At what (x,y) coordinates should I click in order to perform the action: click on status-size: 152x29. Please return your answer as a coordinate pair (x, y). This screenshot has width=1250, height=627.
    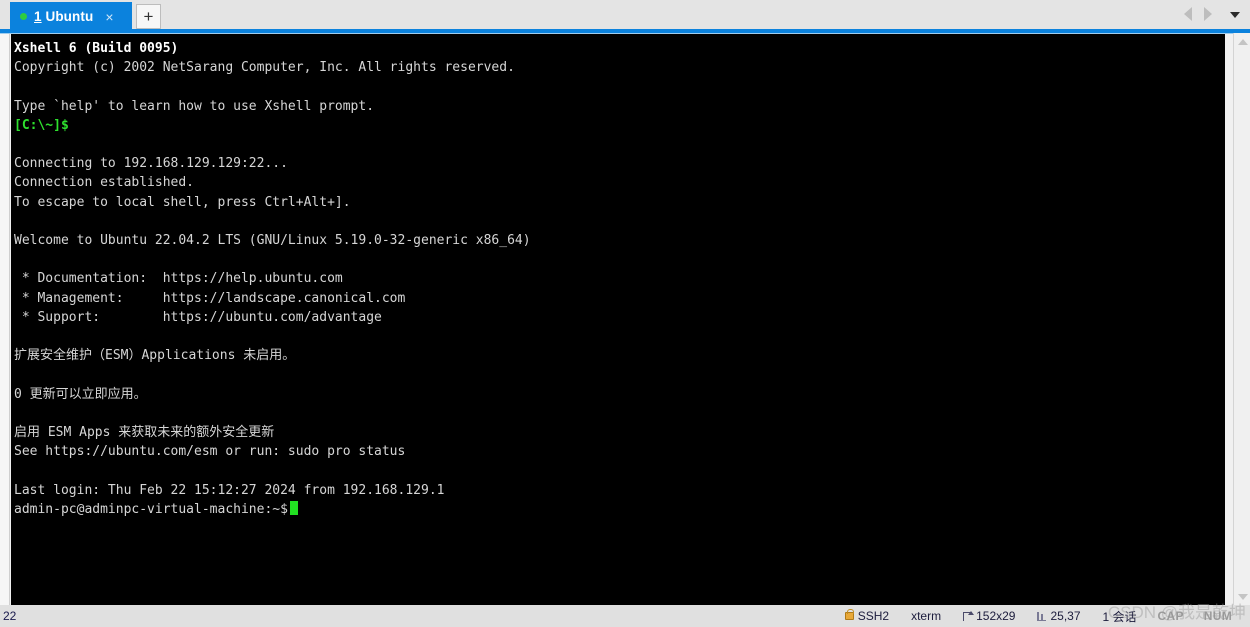
    Looking at the image, I should click on (989, 616).